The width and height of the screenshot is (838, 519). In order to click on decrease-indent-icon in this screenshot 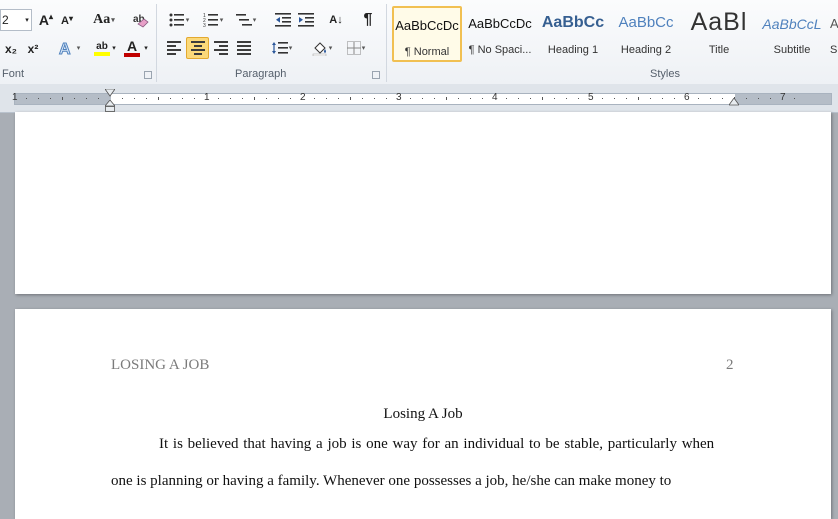, I will do `click(283, 20)`.